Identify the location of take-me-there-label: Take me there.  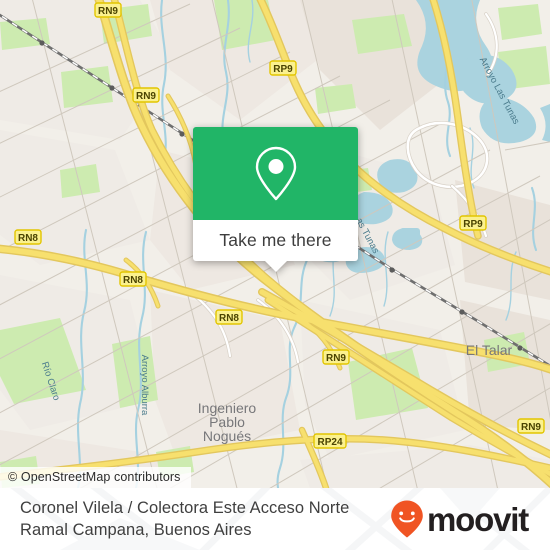
(275, 240).